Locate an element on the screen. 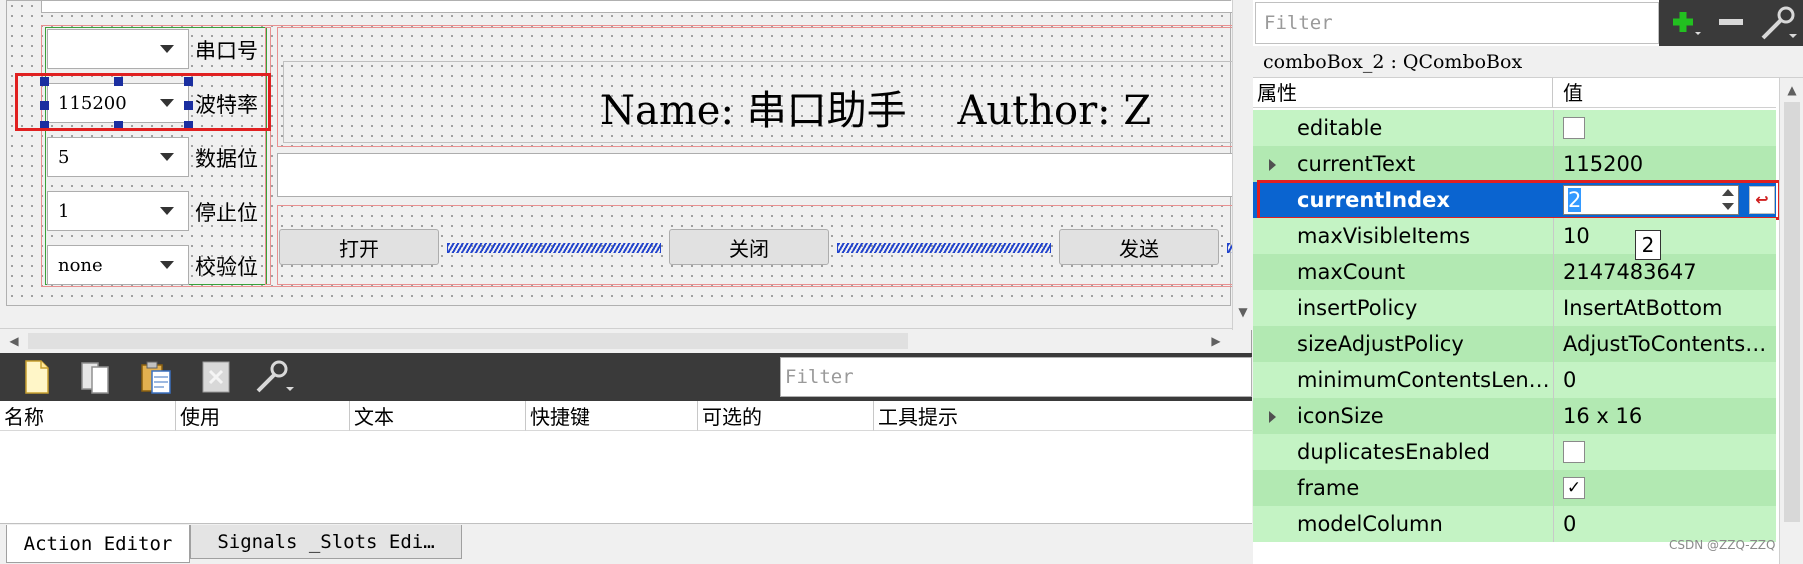 This screenshot has height=564, width=1803. wrench-icon is located at coordinates (274, 377).